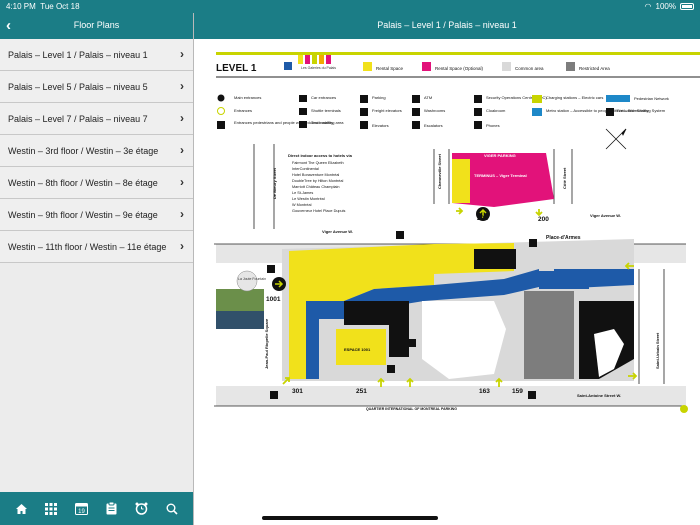 Image resolution: width=700 pixels, height=525 pixels. What do you see at coordinates (323, 97) in the screenshot?
I see `legend-car: Car entrances` at bounding box center [323, 97].